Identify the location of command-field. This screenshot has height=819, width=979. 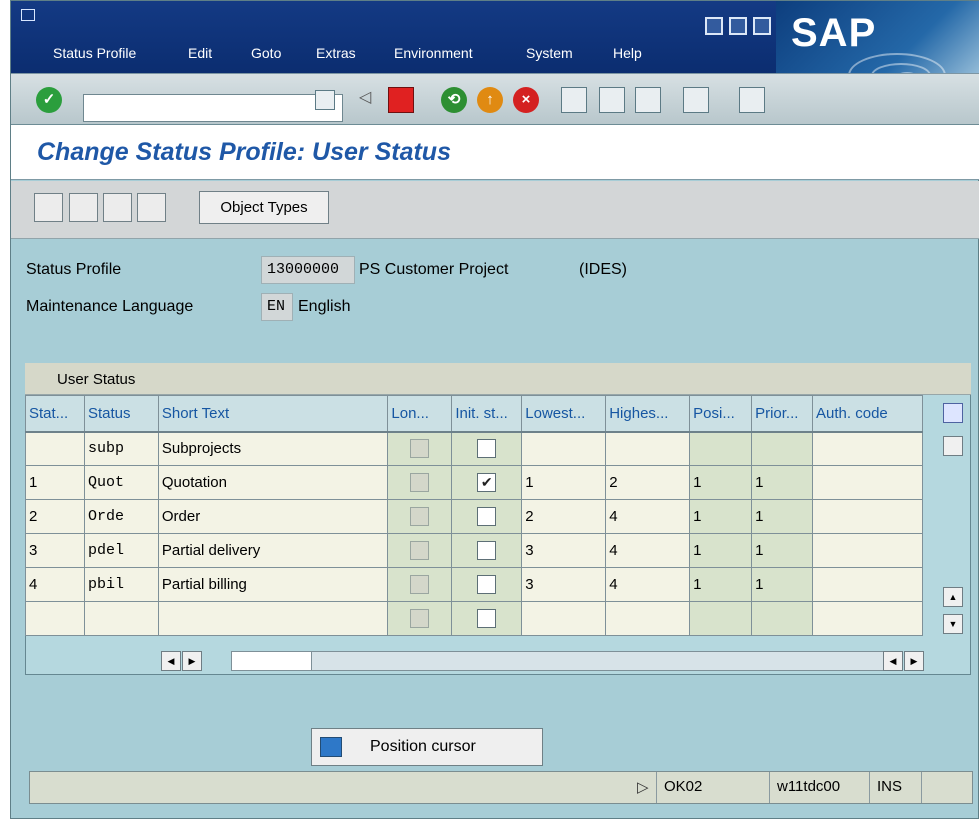
(213, 108).